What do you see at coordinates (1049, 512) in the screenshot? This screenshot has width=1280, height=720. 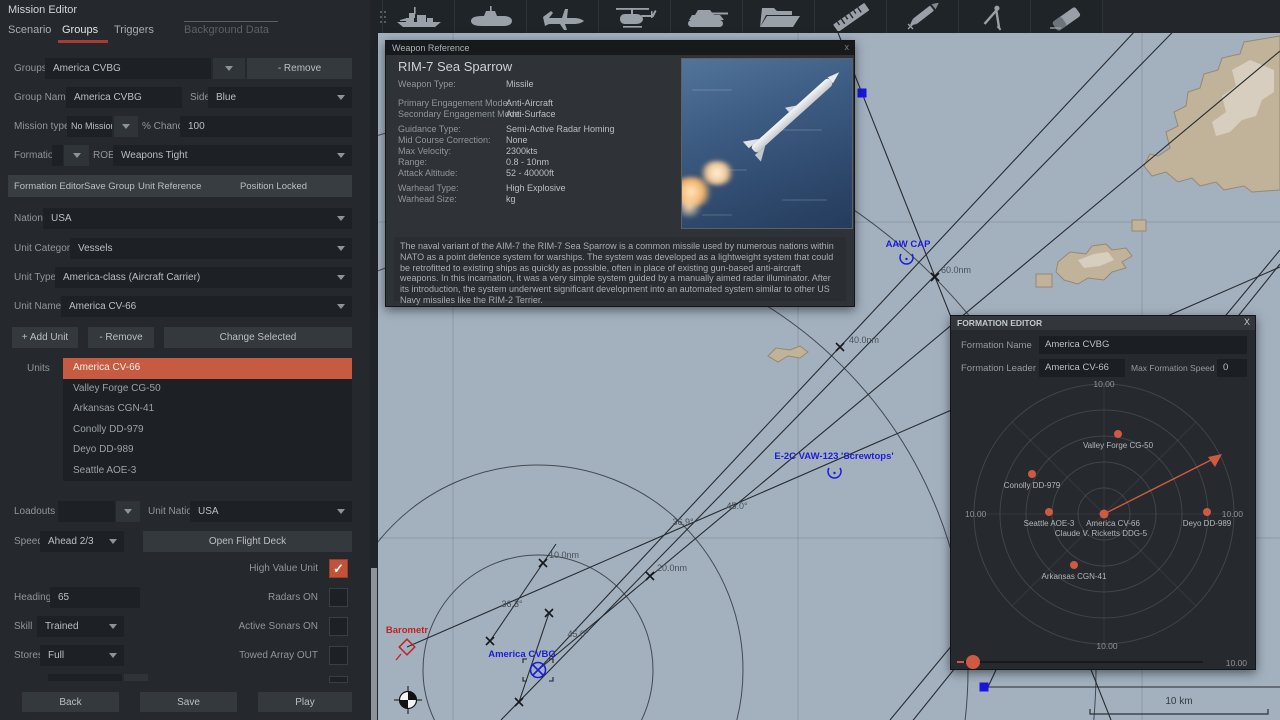 I see `radar-unit-seattle` at bounding box center [1049, 512].